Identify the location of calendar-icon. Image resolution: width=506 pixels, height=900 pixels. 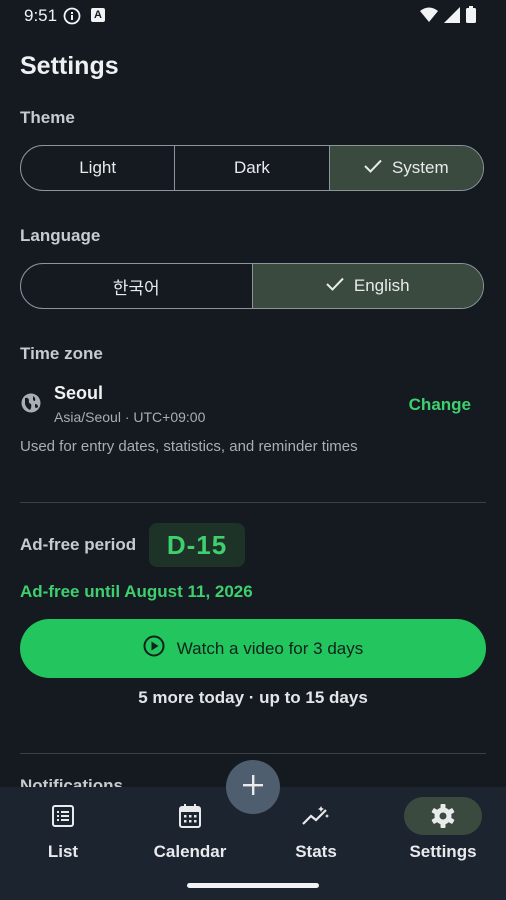
(190, 816).